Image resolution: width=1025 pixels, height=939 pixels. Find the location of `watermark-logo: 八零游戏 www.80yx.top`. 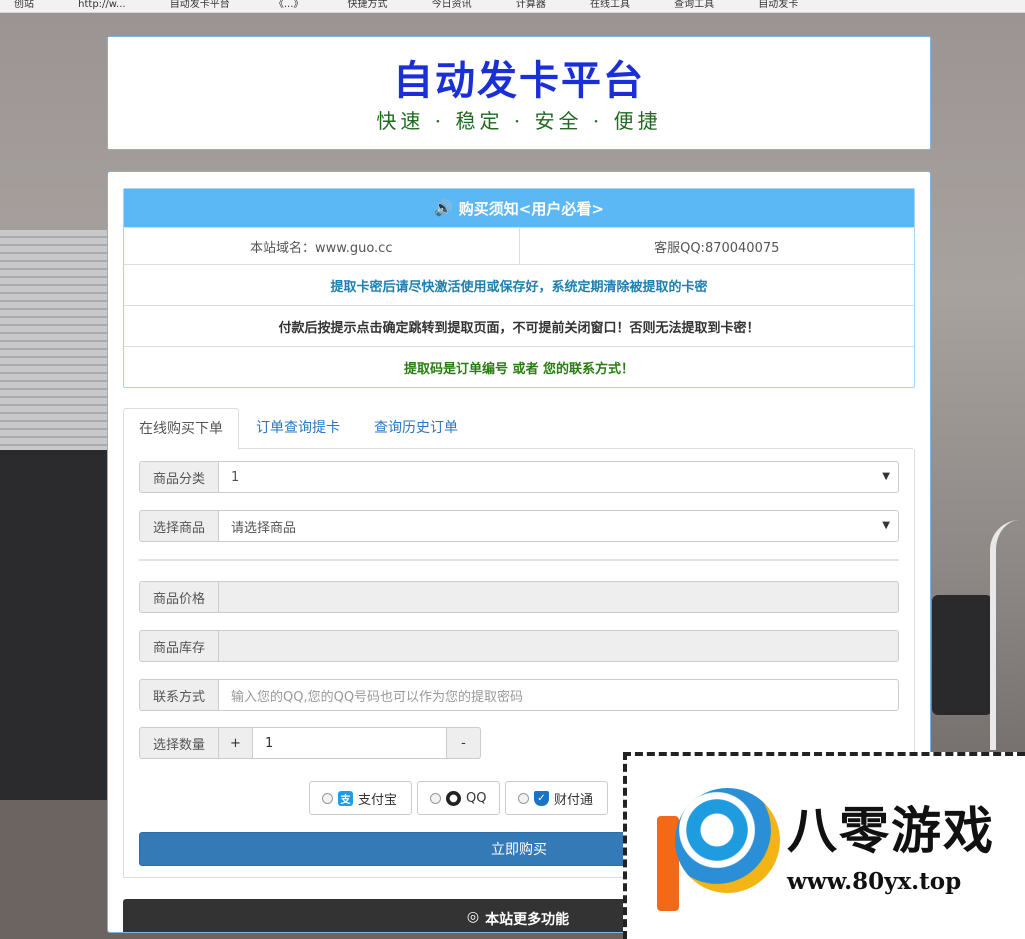

watermark-logo: 八零游戏 www.80yx.top is located at coordinates (824, 845).